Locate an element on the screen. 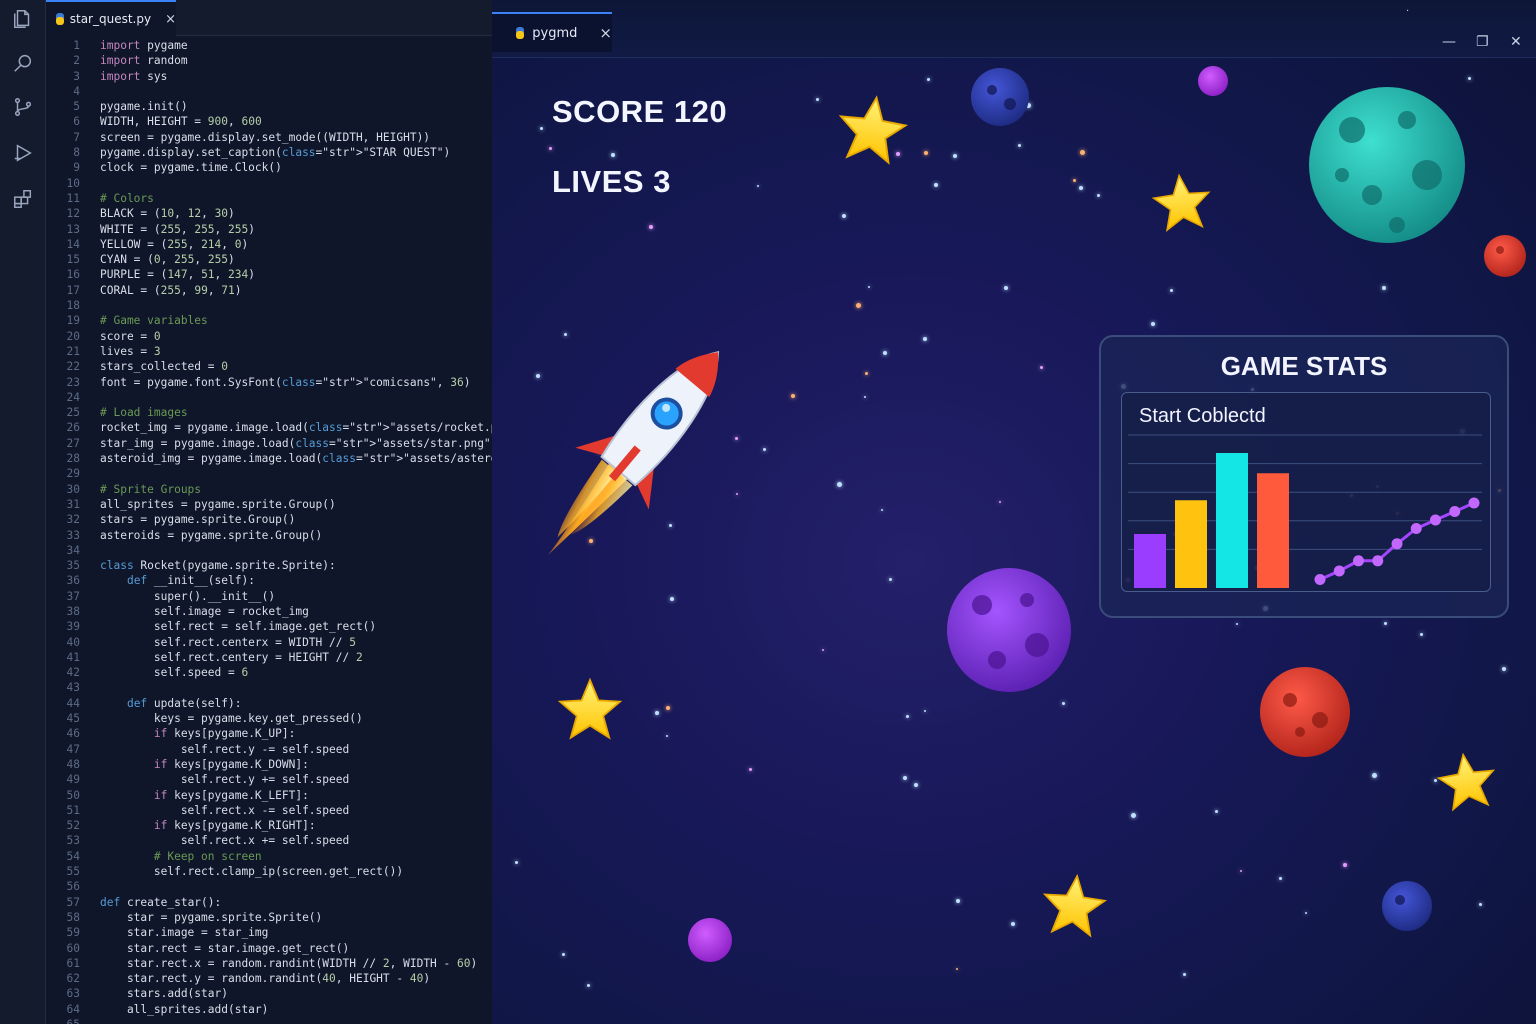 The width and height of the screenshot is (1536, 1024). line-text: import pygame is located at coordinates (144, 45).